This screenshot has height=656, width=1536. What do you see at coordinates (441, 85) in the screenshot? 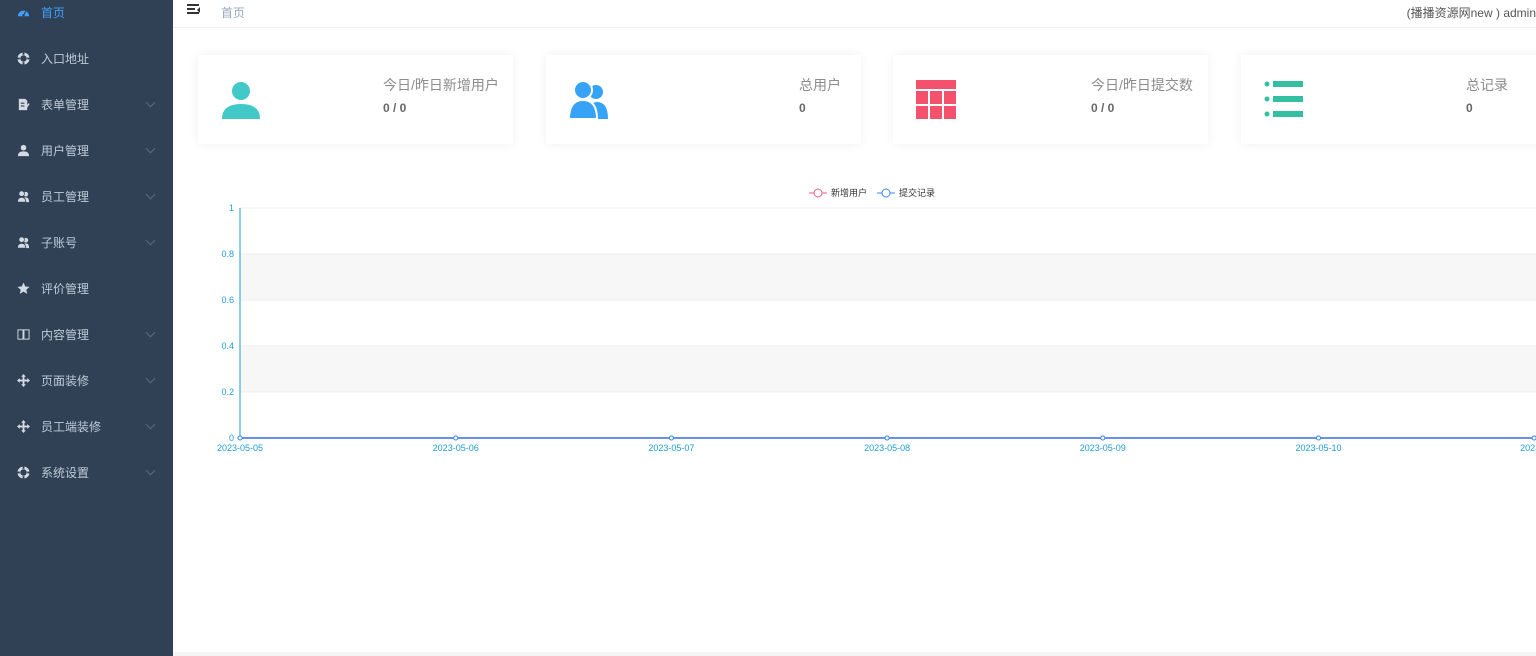
I see `stat-card-title: 今日/昨日新增用户` at bounding box center [441, 85].